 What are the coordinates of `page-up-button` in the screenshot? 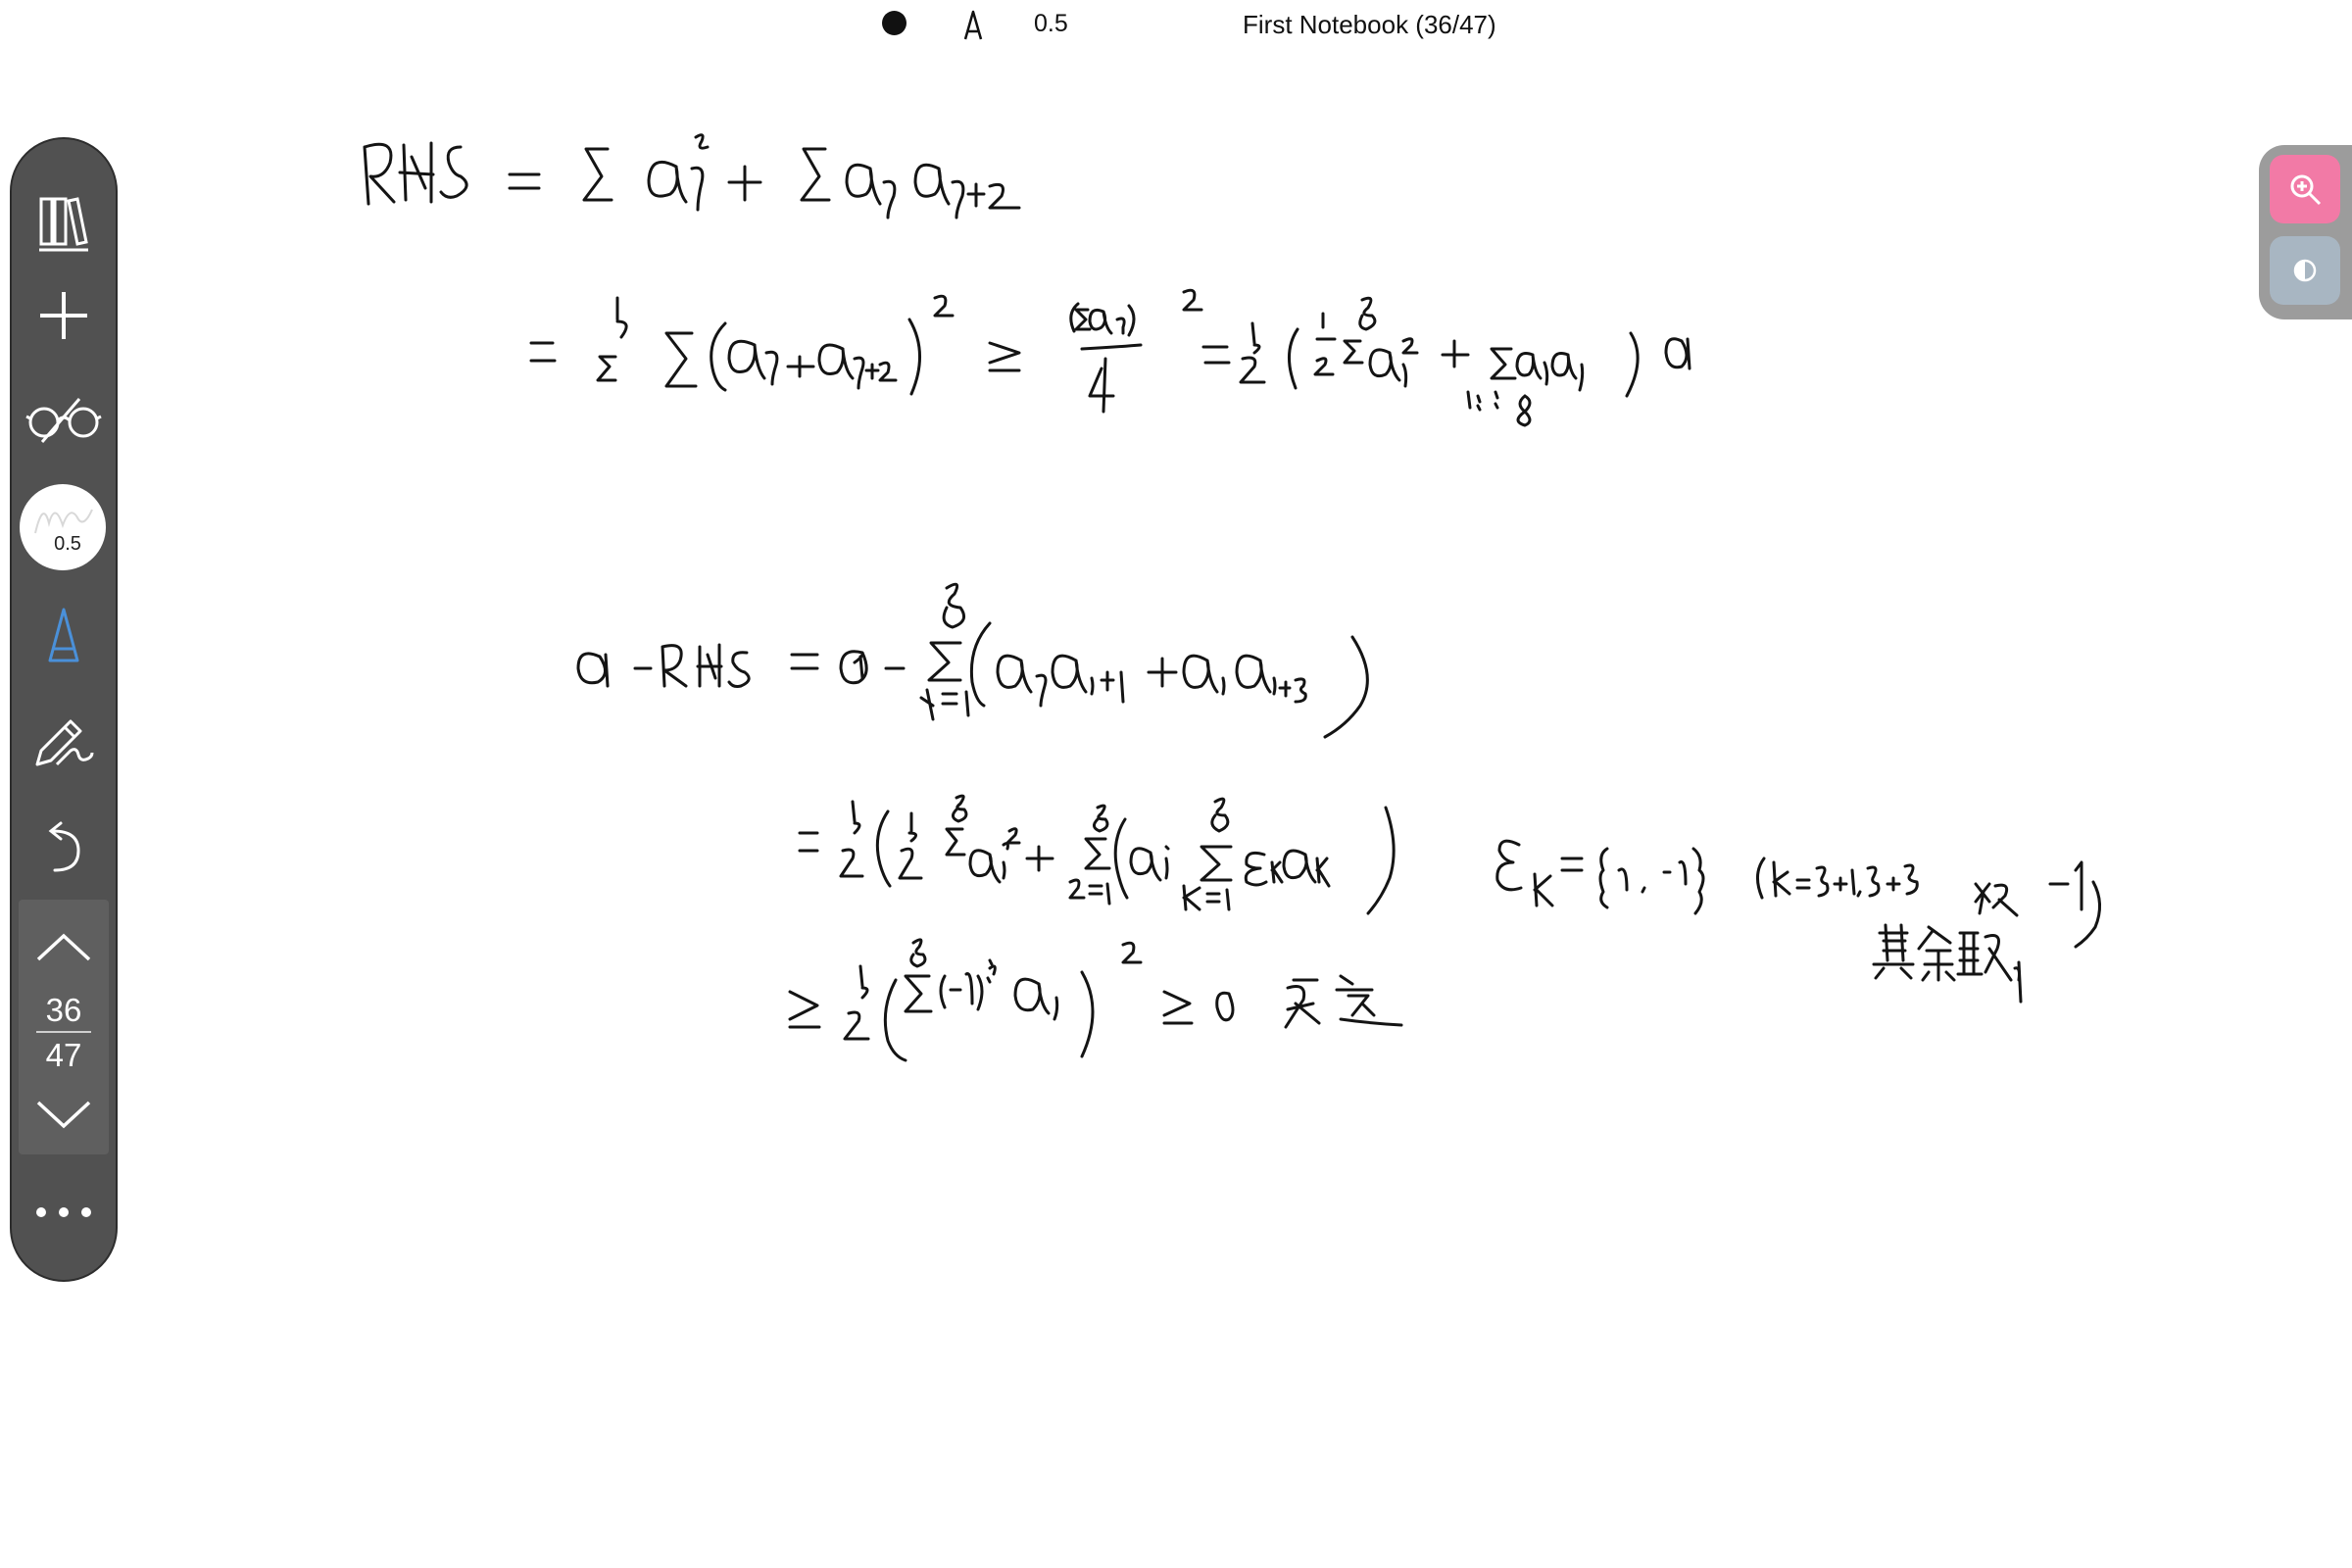 It's located at (64, 946).